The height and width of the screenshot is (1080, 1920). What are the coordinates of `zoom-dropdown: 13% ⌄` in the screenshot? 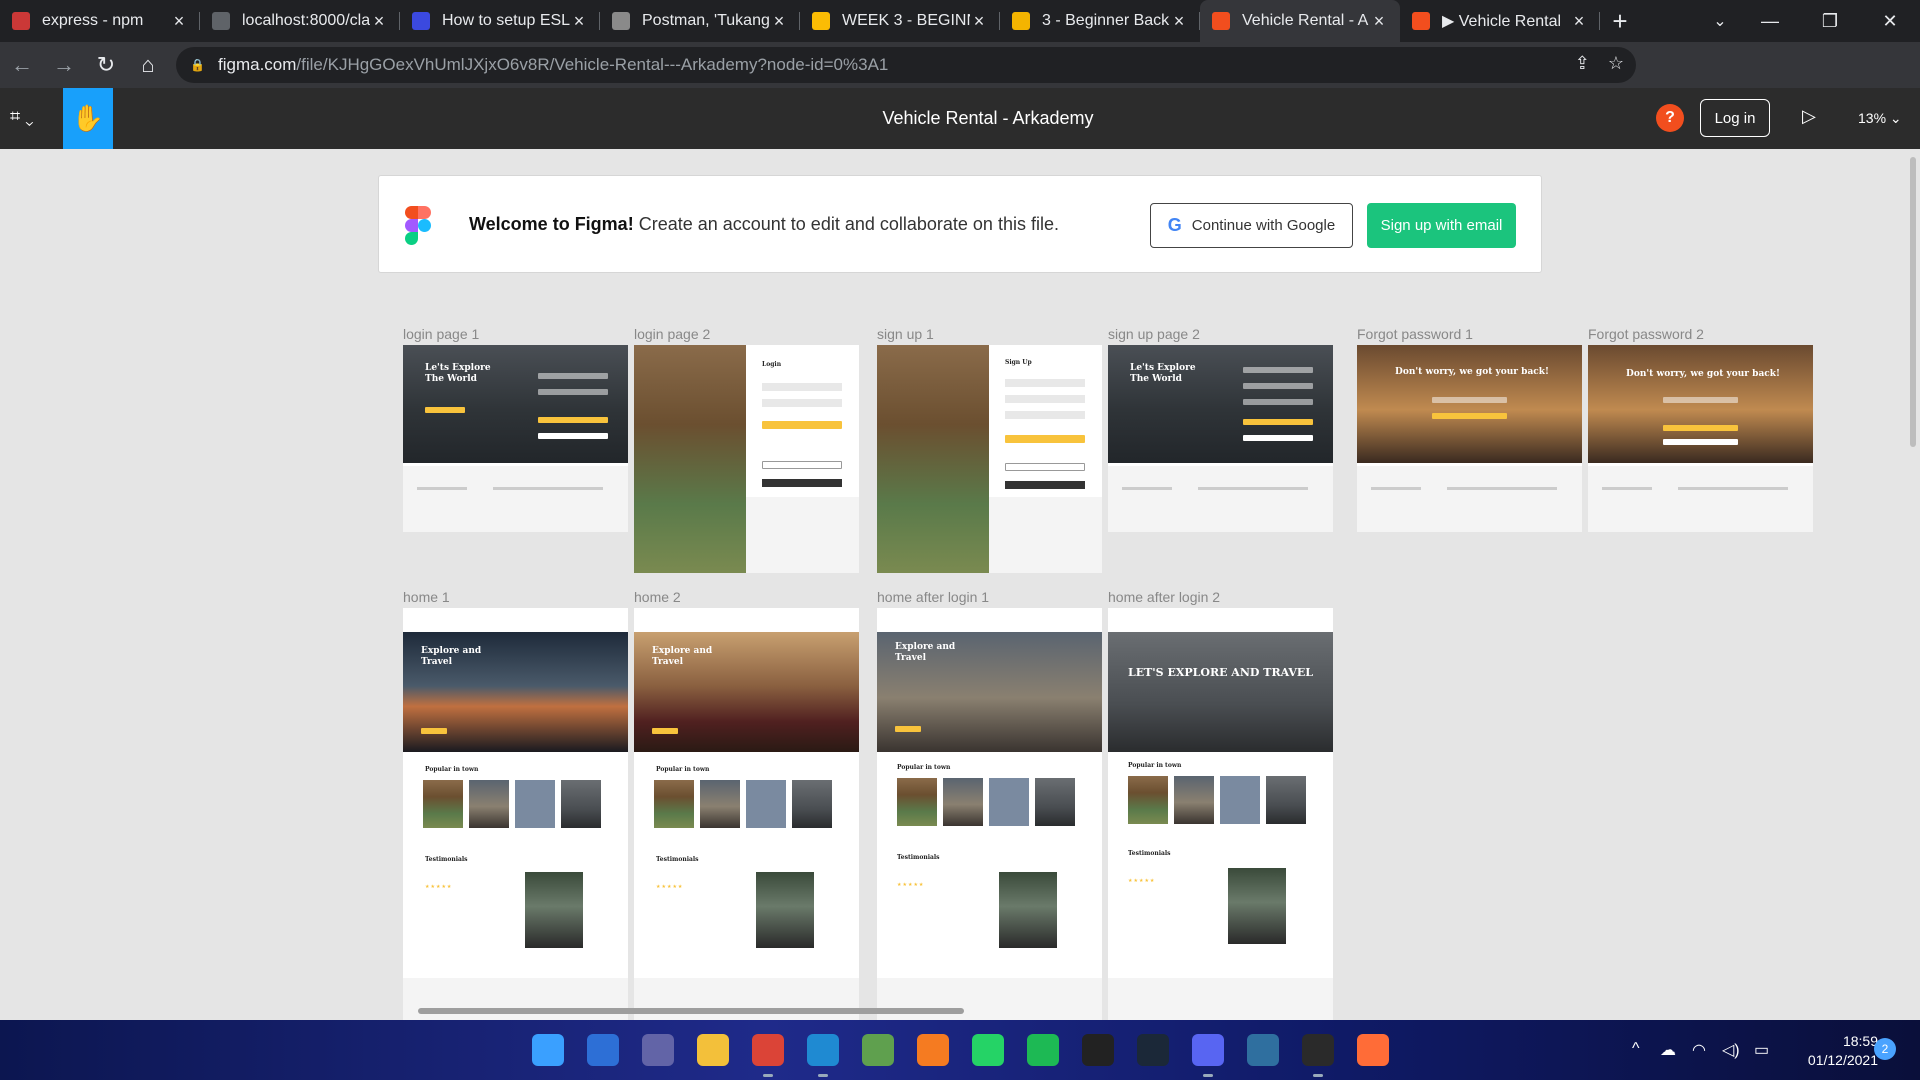 It's located at (1880, 118).